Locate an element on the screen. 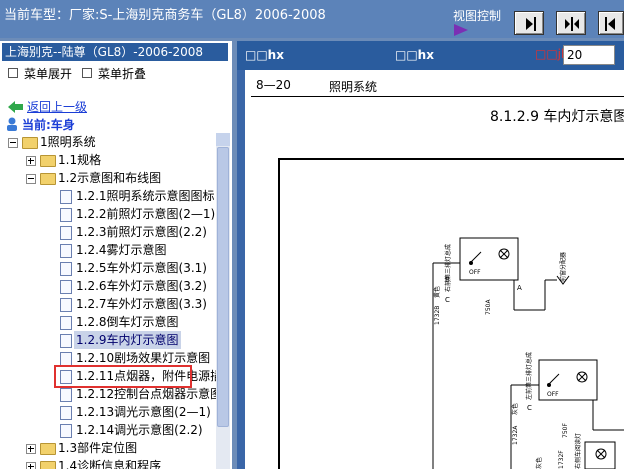 Image resolution: width=624 pixels, height=469 pixels. menu-expand-button: 菜单展开 is located at coordinates (40, 73).